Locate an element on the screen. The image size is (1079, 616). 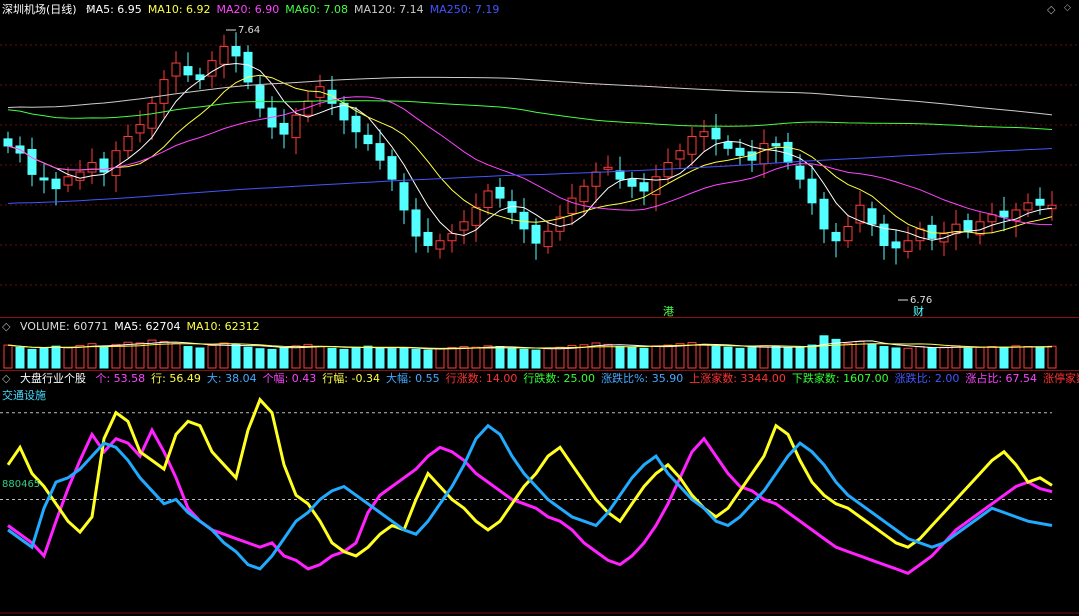
legend-item: 涨占比: 67.54 is located at coordinates (1001, 378).